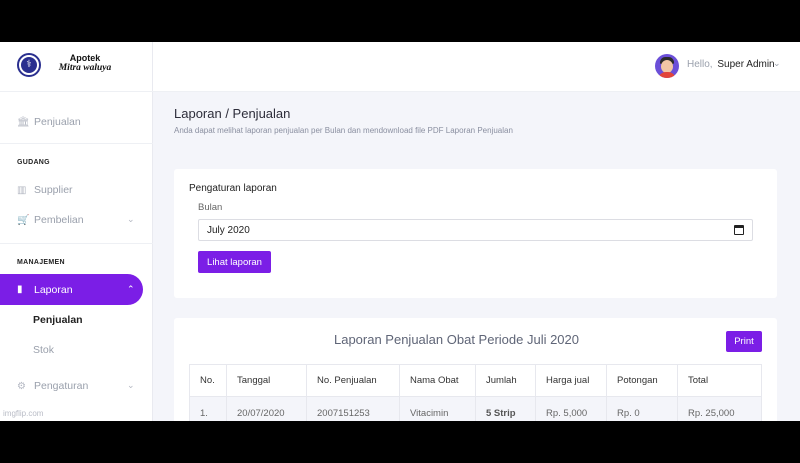 The image size is (800, 463). Describe the element at coordinates (232, 113) in the screenshot. I see `page-title: Laporan / Penjualan` at that location.